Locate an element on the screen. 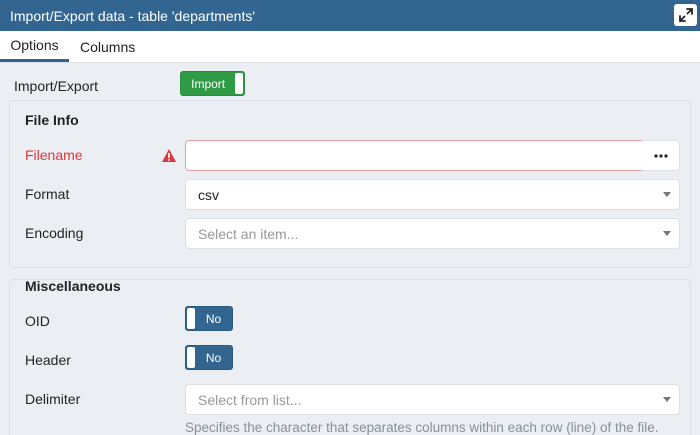  format-value: csv is located at coordinates (208, 194).